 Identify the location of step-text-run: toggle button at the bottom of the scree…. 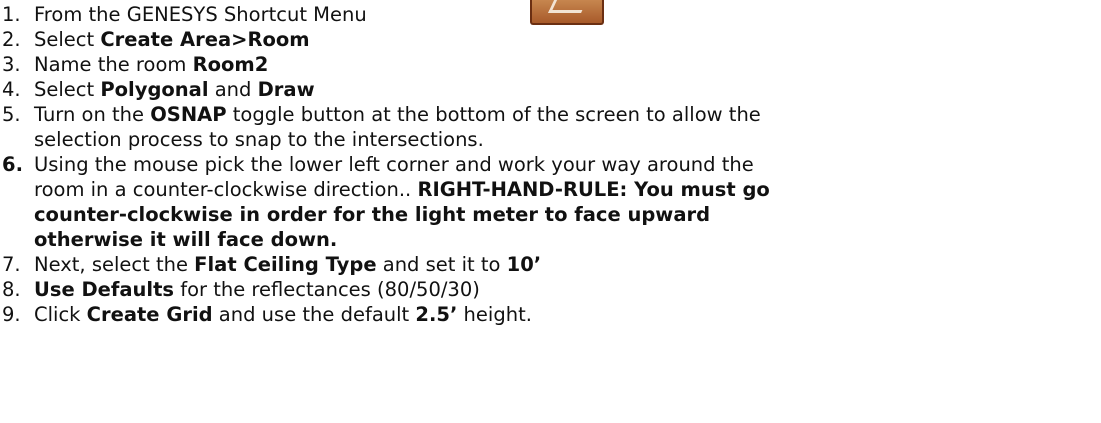
(493, 114).